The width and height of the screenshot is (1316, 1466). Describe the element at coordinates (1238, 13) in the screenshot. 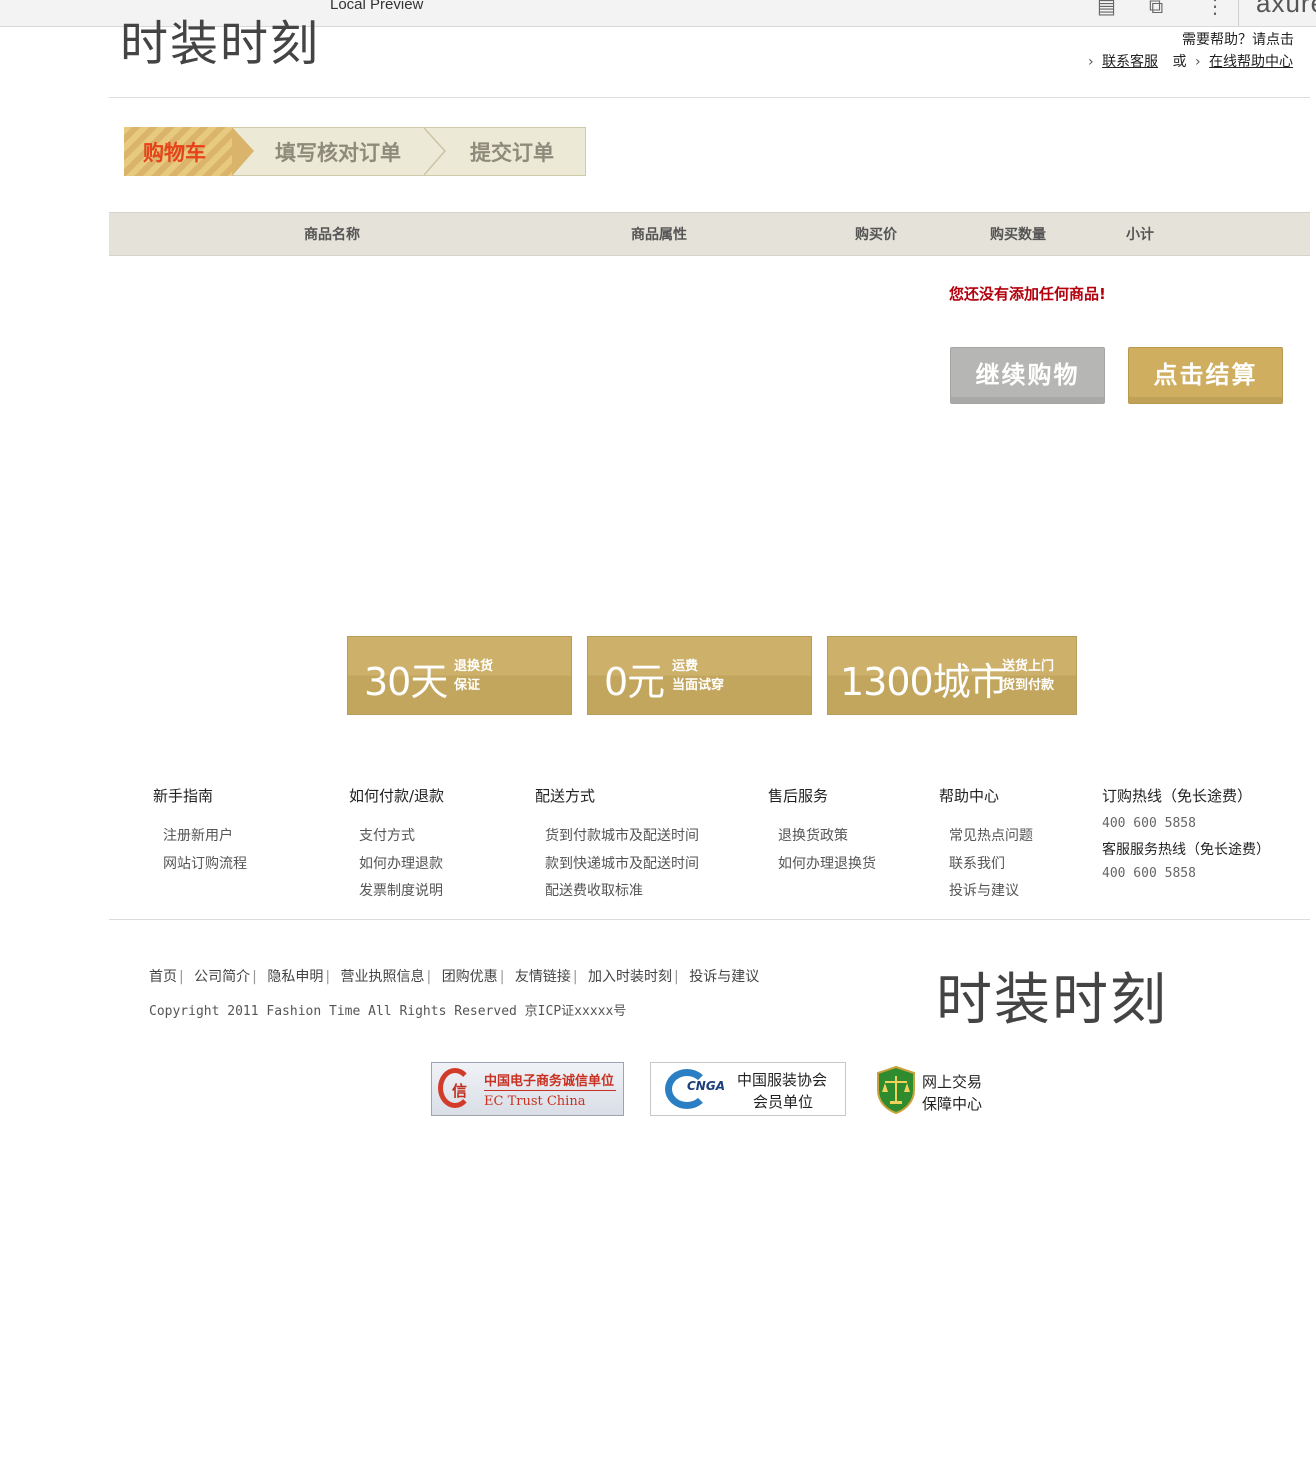

I see `toolbar-divider` at that location.